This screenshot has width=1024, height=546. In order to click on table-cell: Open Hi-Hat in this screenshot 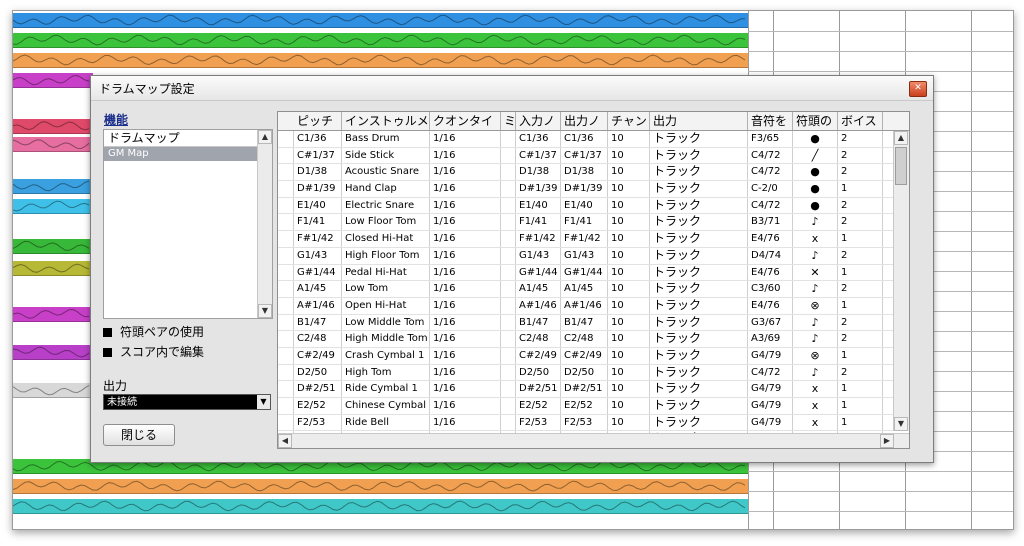, I will do `click(386, 305)`.